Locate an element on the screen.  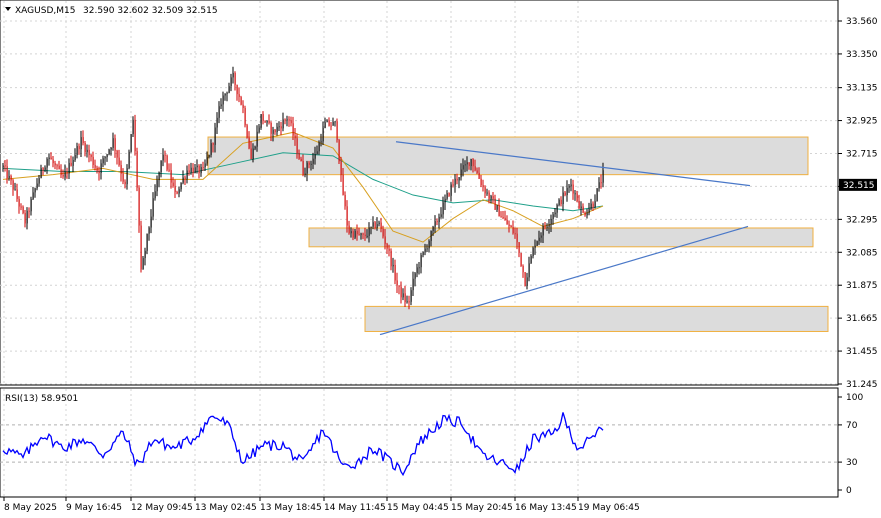
time-tick-label: 8 May 2025 is located at coordinates (30, 508).